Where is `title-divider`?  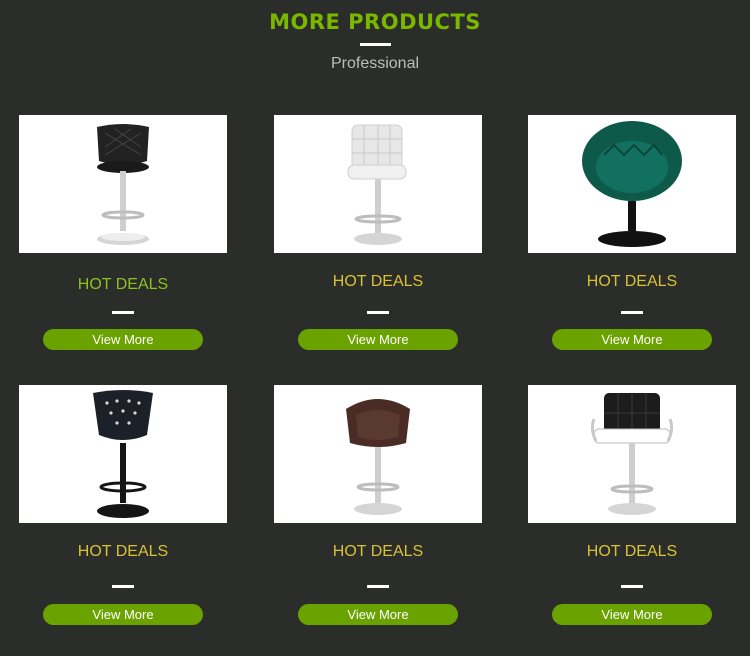 title-divider is located at coordinates (375, 44).